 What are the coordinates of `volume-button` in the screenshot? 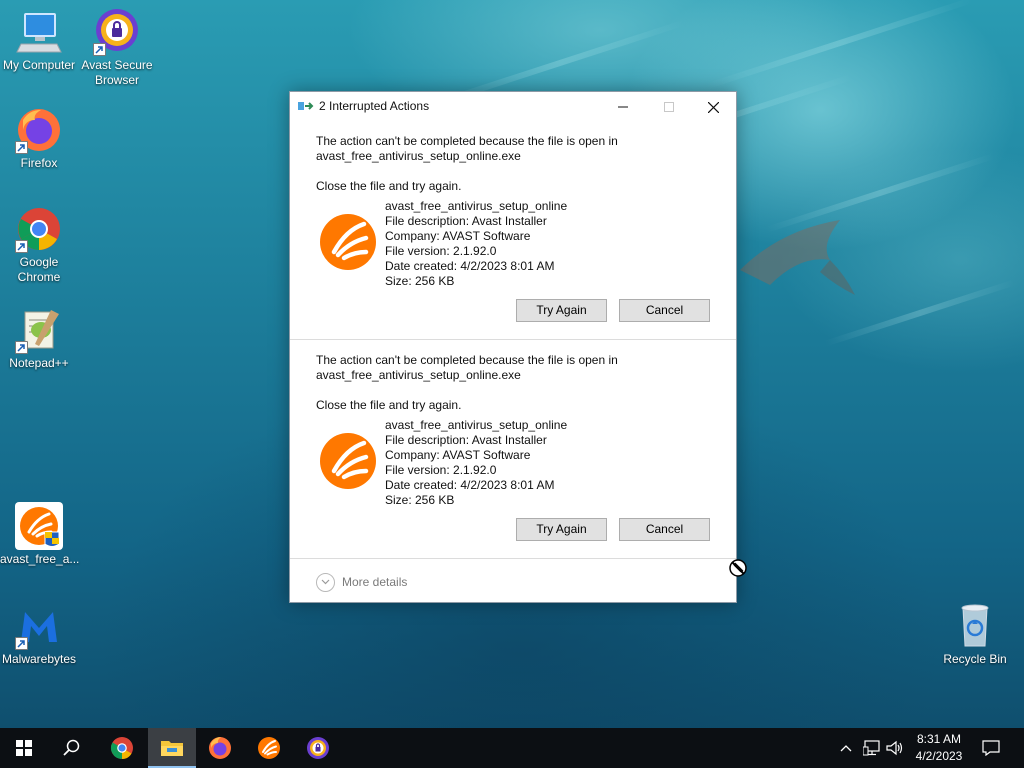 It's located at (895, 748).